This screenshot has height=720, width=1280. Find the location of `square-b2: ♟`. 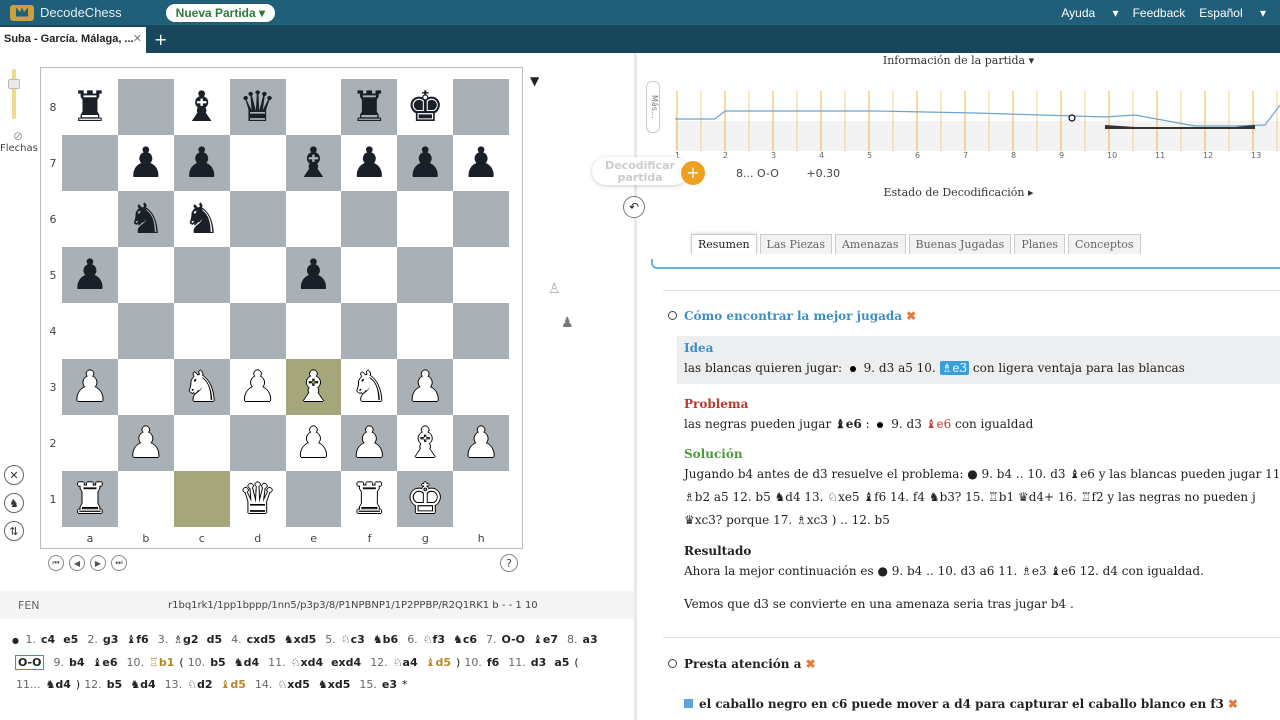

square-b2: ♟ is located at coordinates (145, 443).